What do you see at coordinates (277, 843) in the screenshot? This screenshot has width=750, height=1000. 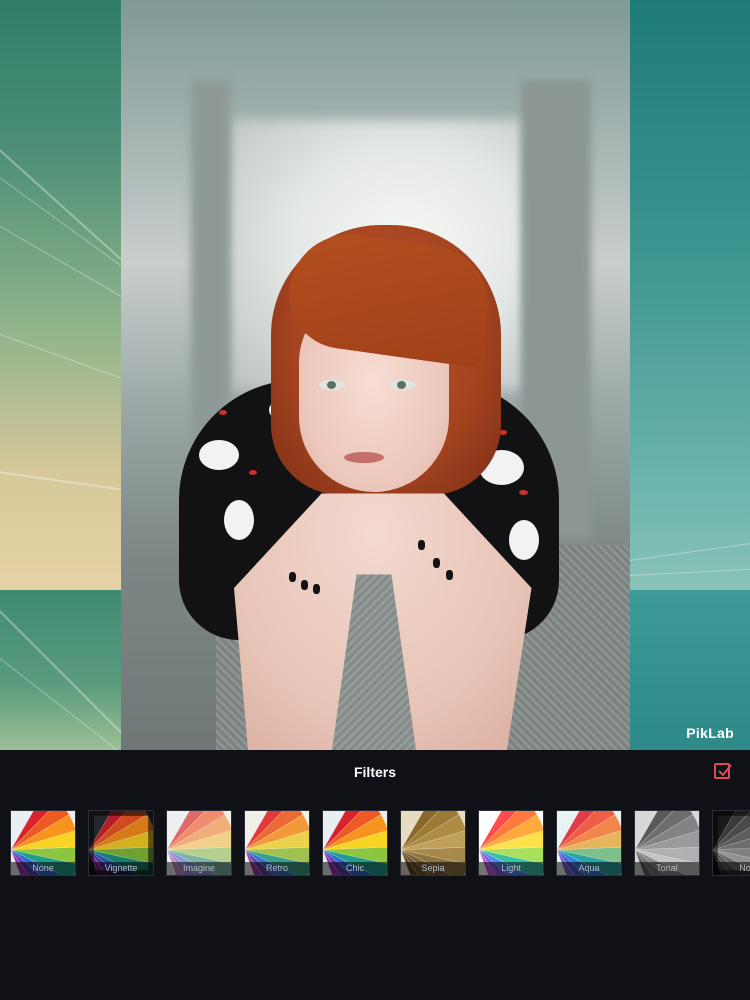 I see `filter-retro: Retro` at bounding box center [277, 843].